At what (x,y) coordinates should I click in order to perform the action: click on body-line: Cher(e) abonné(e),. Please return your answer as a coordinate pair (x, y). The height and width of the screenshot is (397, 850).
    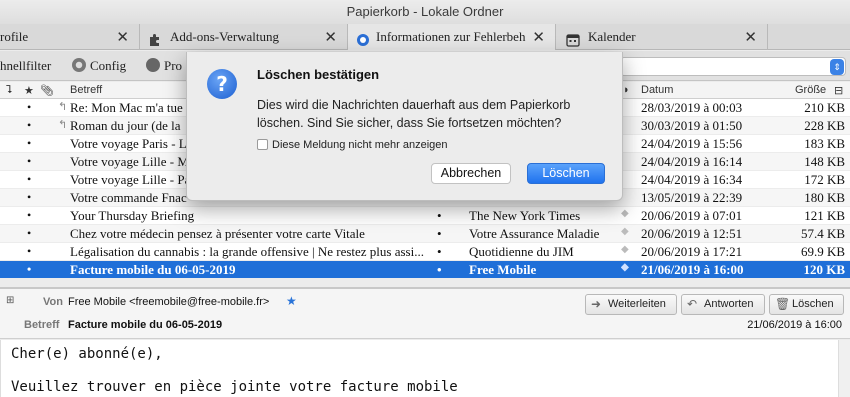
    Looking at the image, I should click on (87, 354).